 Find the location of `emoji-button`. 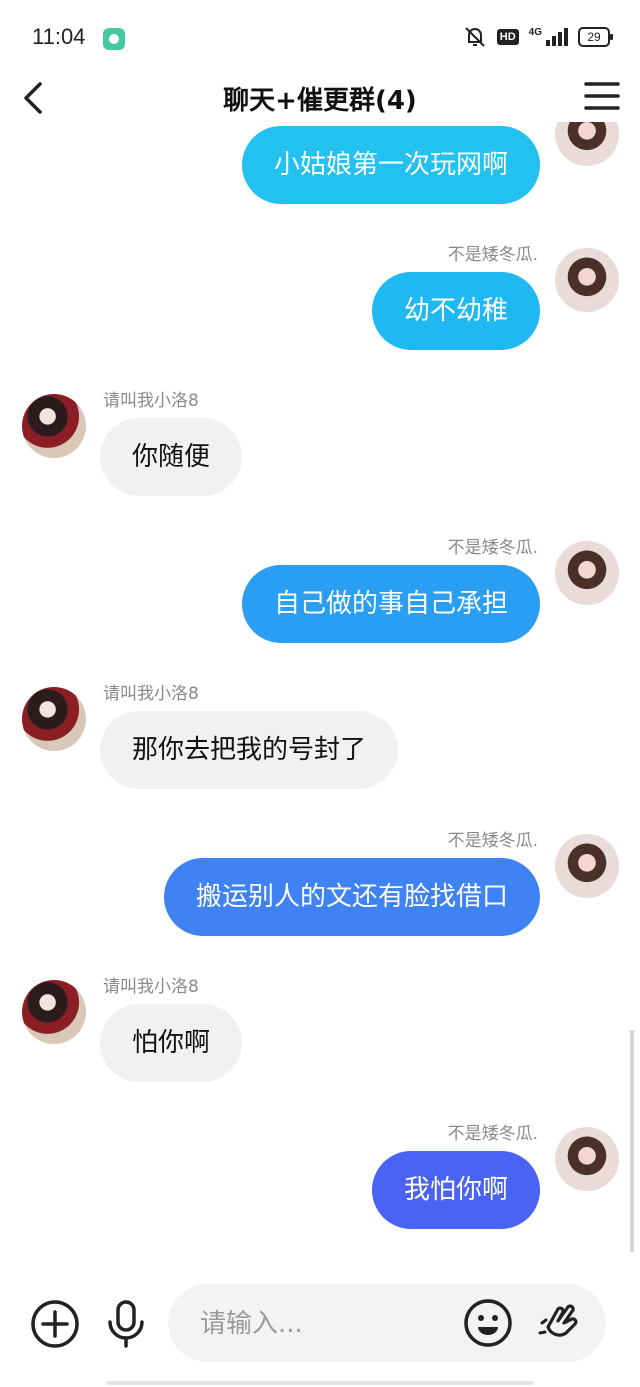

emoji-button is located at coordinates (488, 1323).